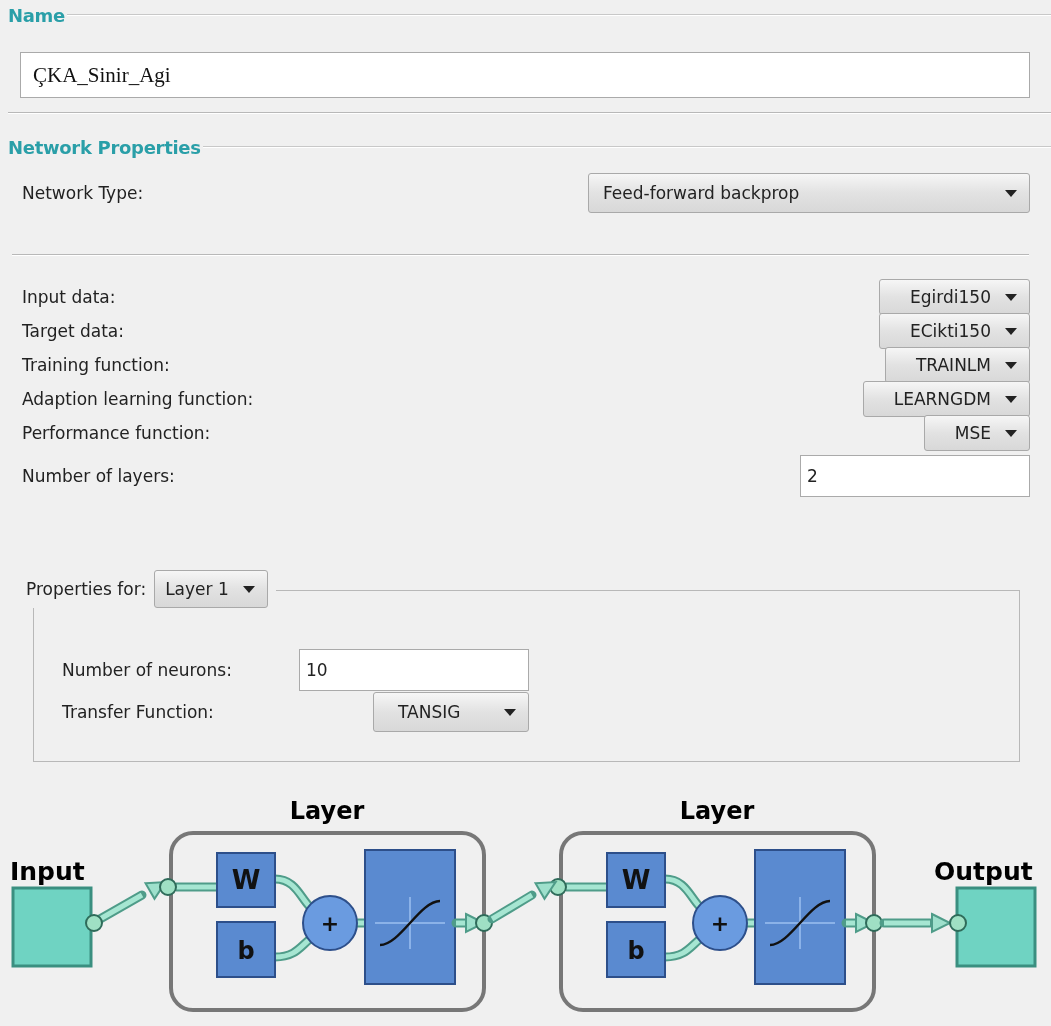  I want to click on field-label: Transfer Function:, so click(138, 712).